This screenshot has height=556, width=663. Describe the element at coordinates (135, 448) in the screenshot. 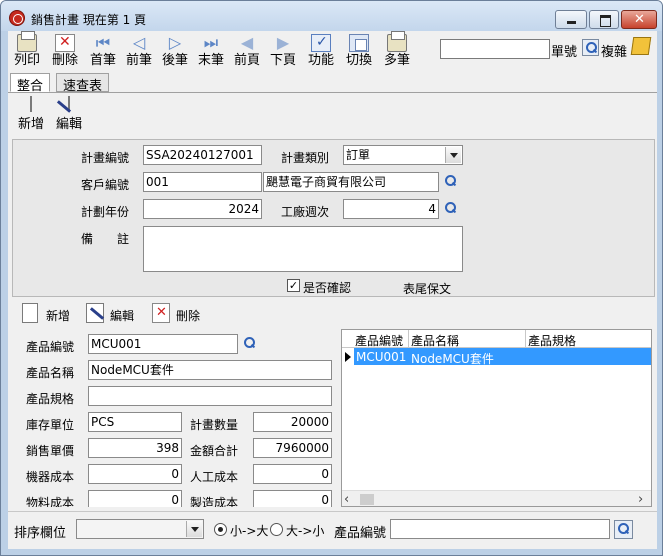

I see `sale-price-field: 398` at that location.